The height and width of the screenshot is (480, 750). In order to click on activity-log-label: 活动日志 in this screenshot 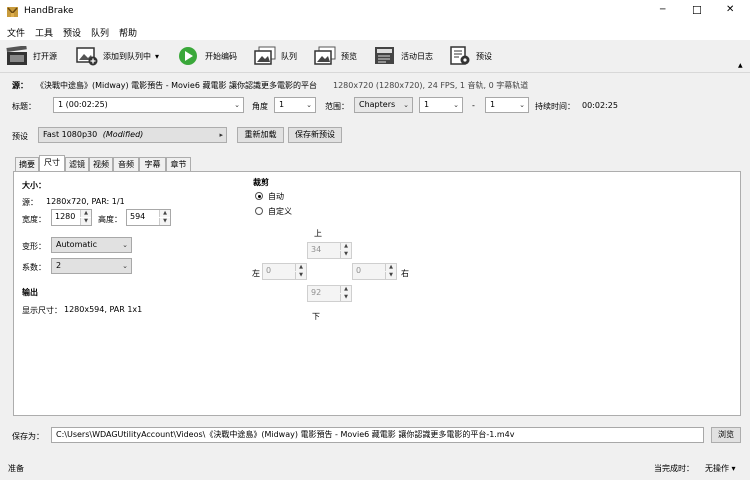, I will do `click(417, 56)`.